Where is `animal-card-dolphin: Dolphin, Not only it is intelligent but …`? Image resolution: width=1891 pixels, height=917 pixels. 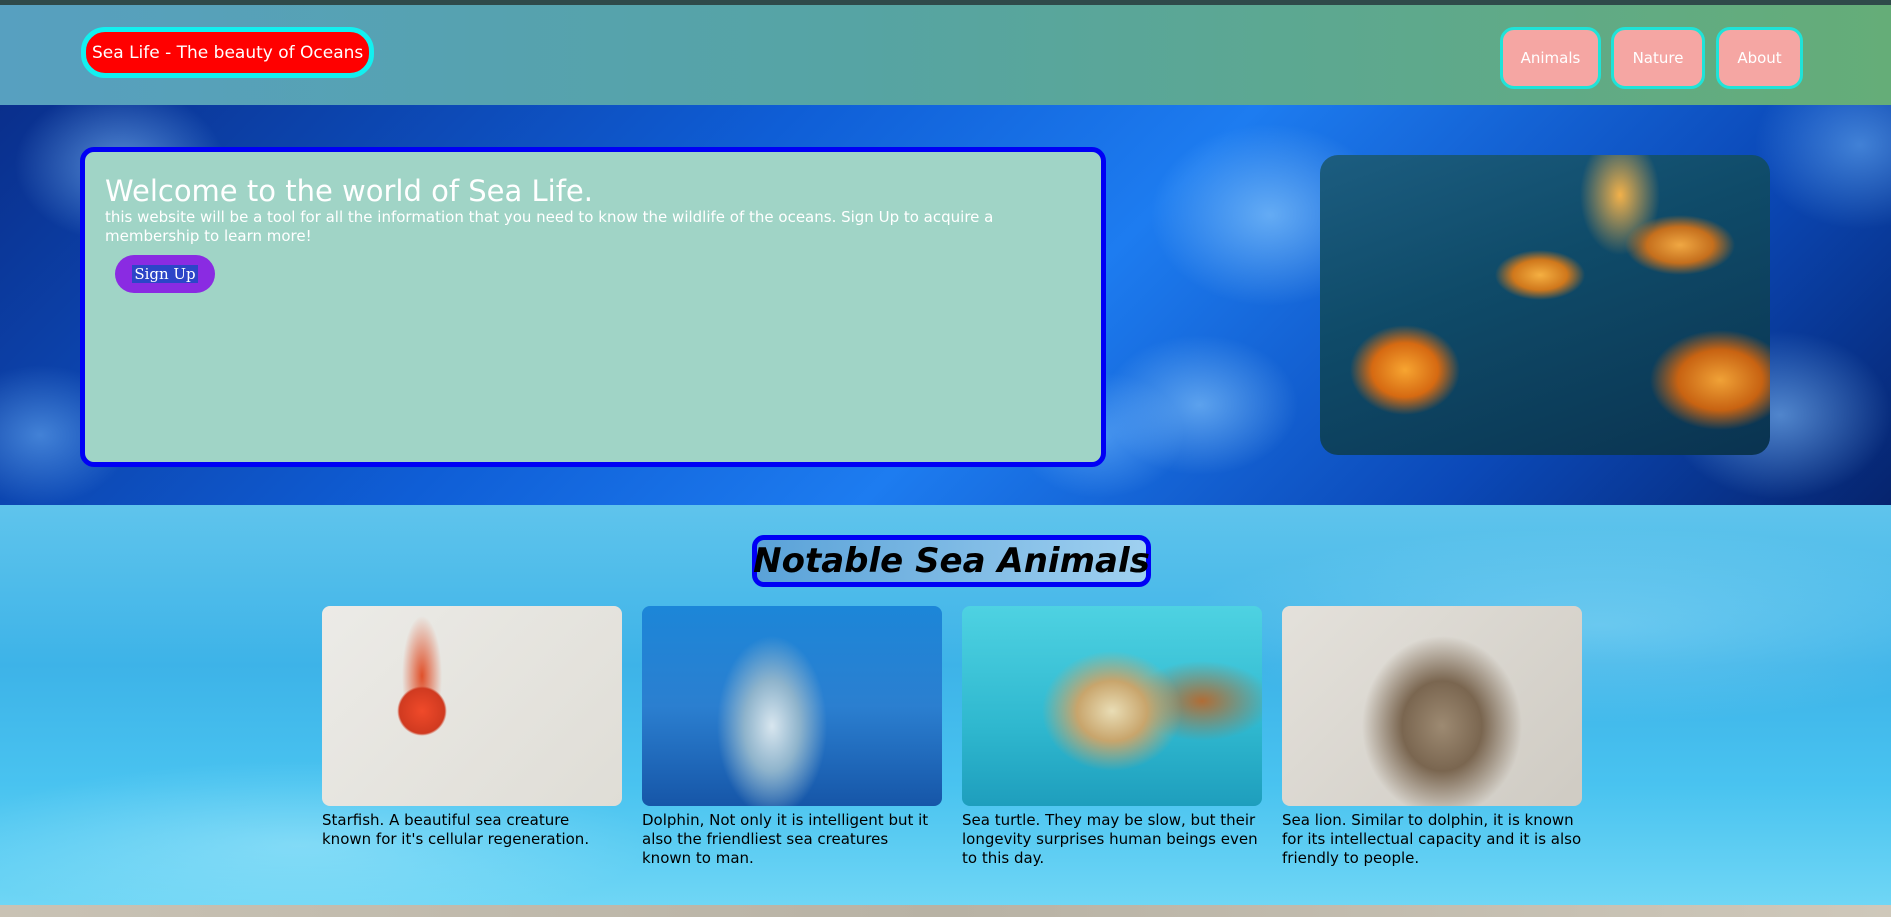 animal-card-dolphin: Dolphin, Not only it is intelligent but … is located at coordinates (792, 737).